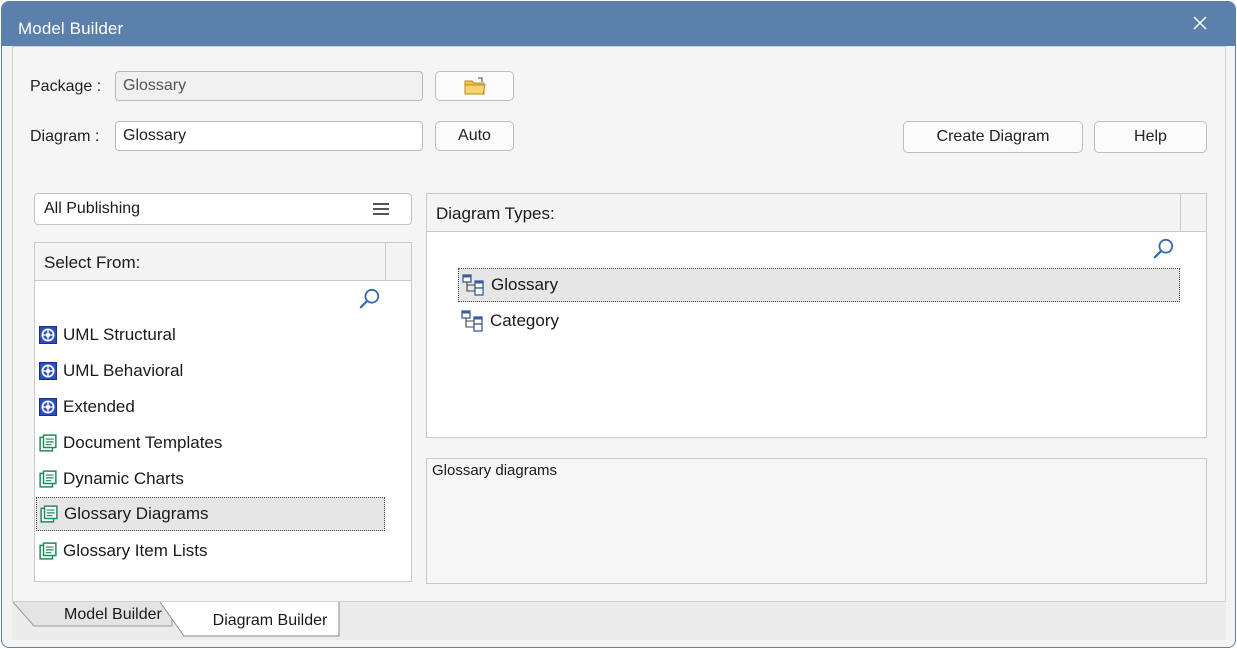 This screenshot has width=1237, height=649. What do you see at coordinates (123, 478) in the screenshot?
I see `list-item-label: Dynamic Charts` at bounding box center [123, 478].